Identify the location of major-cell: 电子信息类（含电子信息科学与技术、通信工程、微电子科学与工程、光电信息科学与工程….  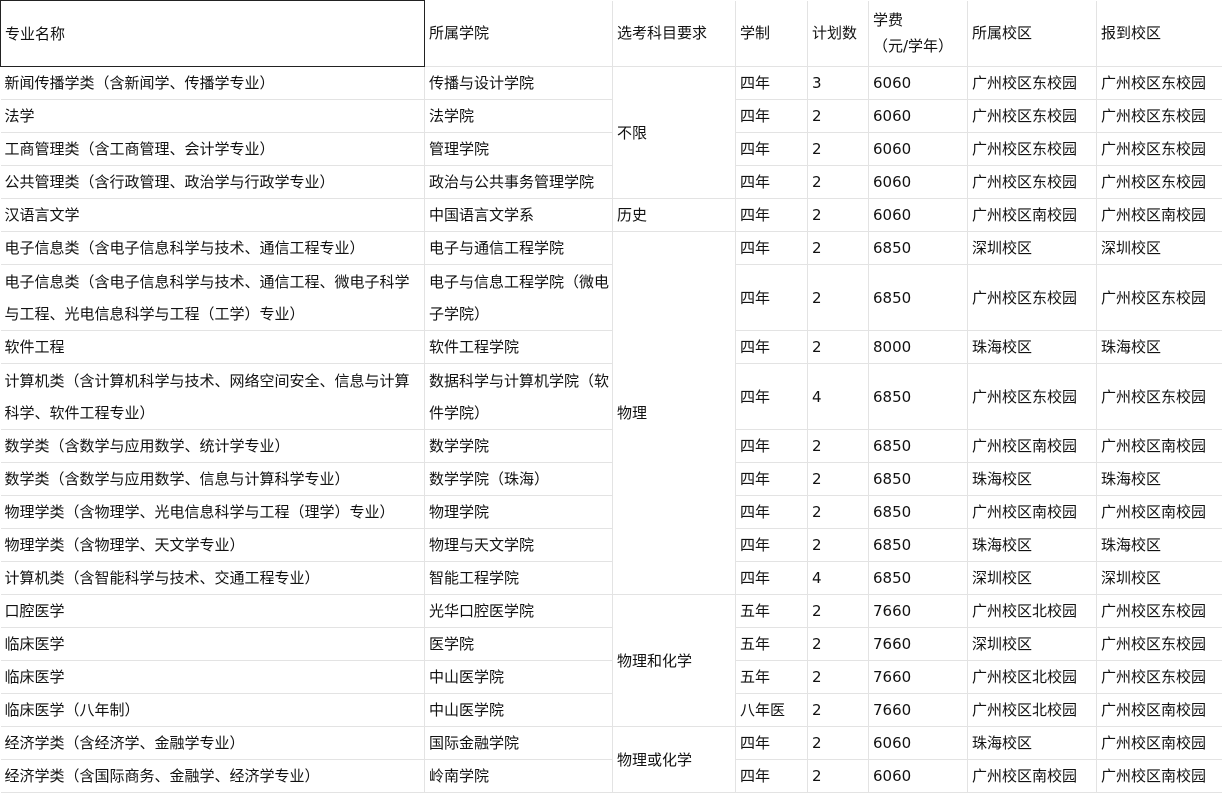
(213, 298).